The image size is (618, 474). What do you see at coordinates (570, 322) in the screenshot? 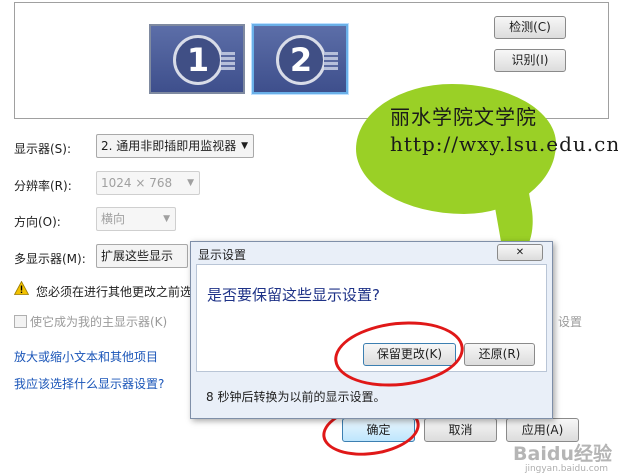
I see `advanced-settings-partial: 设置` at bounding box center [570, 322].